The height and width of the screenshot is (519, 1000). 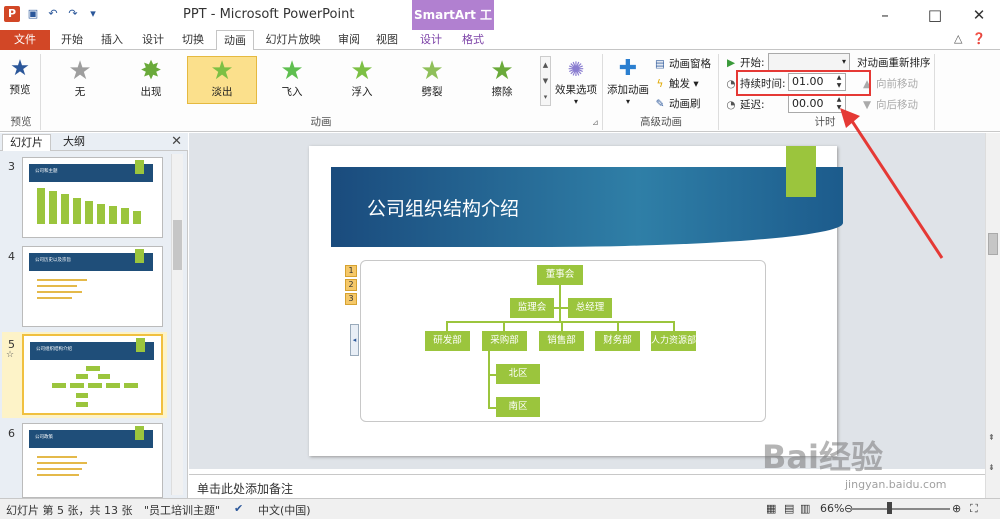 I want to click on org-node-dept: 财务部, so click(x=617, y=341).